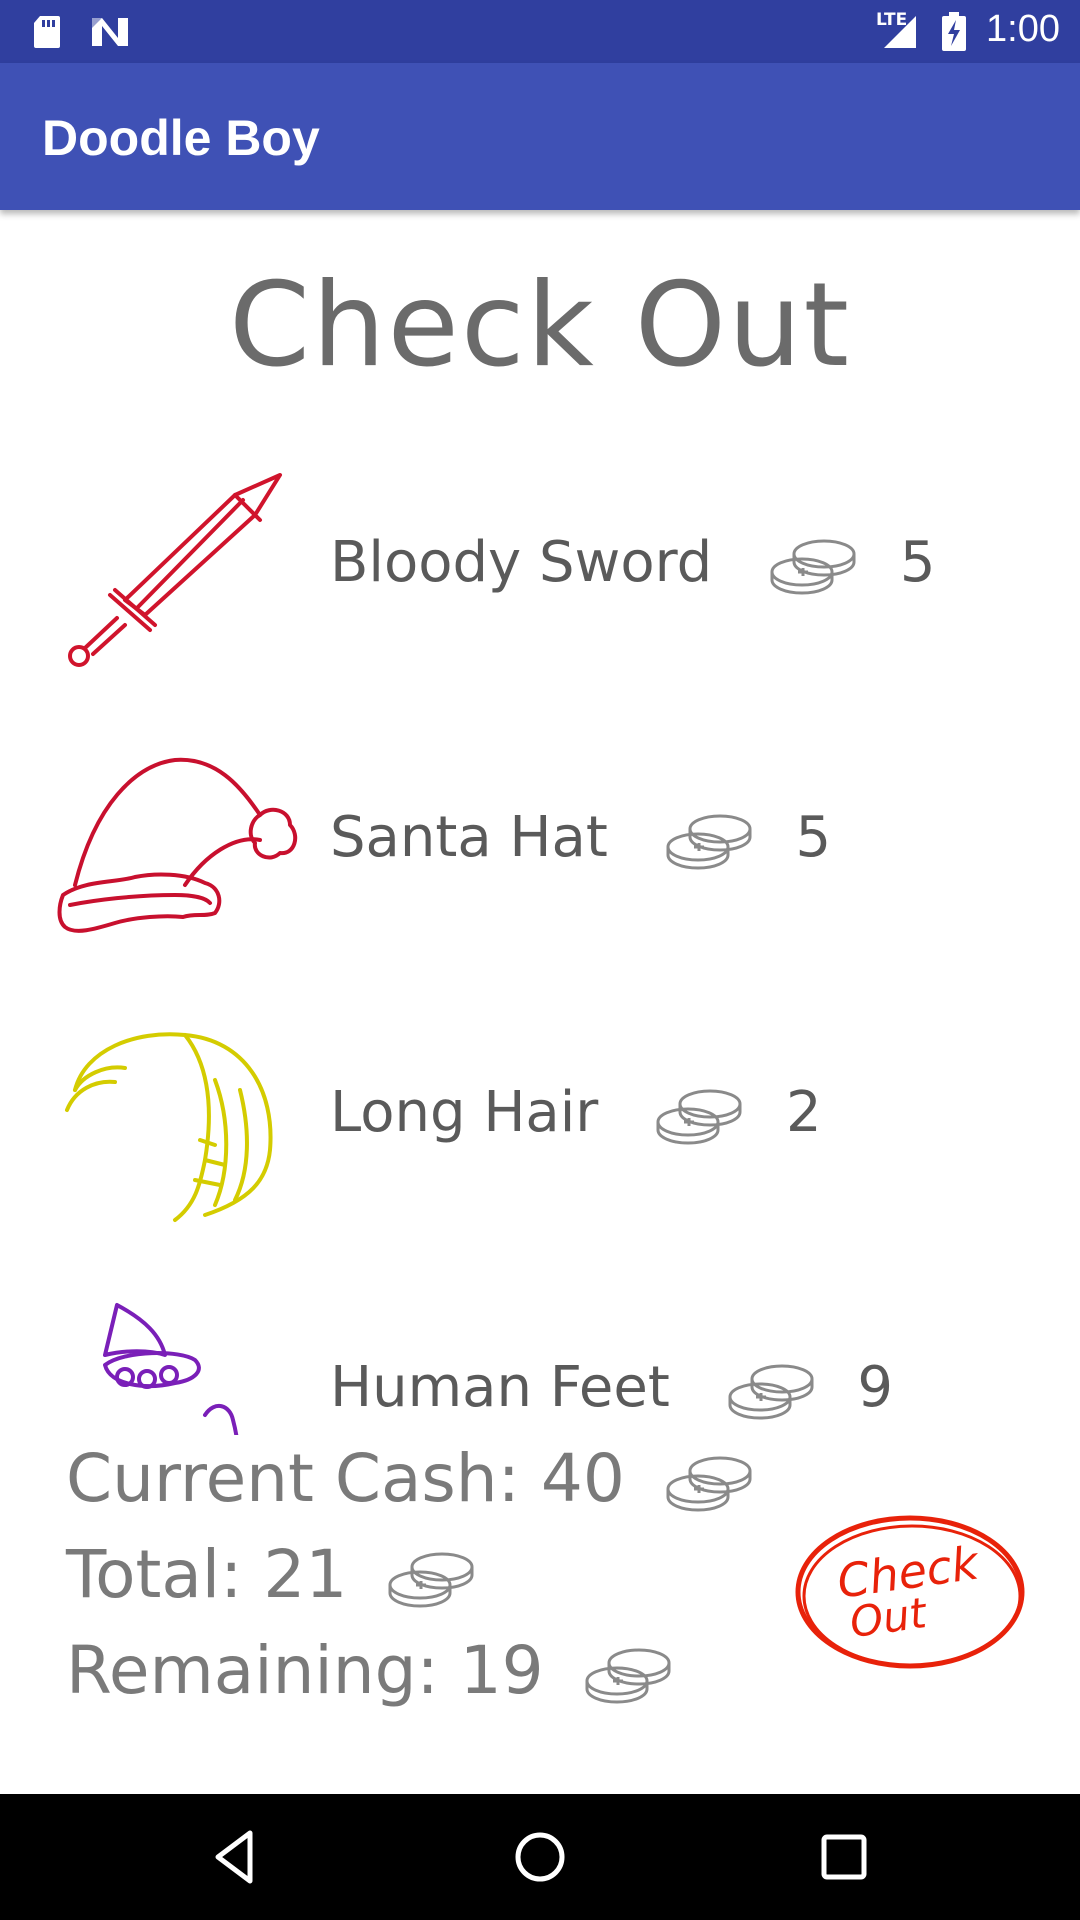 Image resolution: width=1080 pixels, height=1920 pixels. What do you see at coordinates (521, 562) in the screenshot?
I see `item-name: Bloody Sword` at bounding box center [521, 562].